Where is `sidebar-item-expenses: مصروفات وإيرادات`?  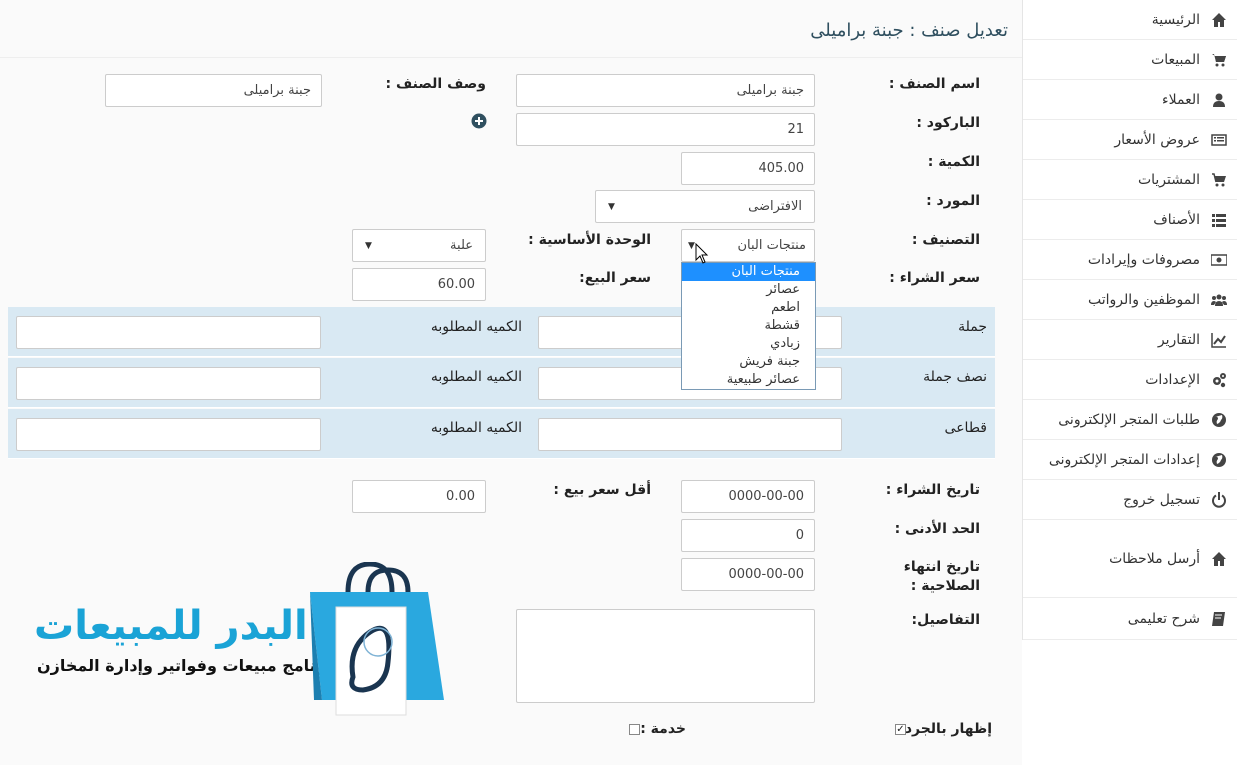 sidebar-item-expenses: مصروفات وإيرادات is located at coordinates (1130, 260).